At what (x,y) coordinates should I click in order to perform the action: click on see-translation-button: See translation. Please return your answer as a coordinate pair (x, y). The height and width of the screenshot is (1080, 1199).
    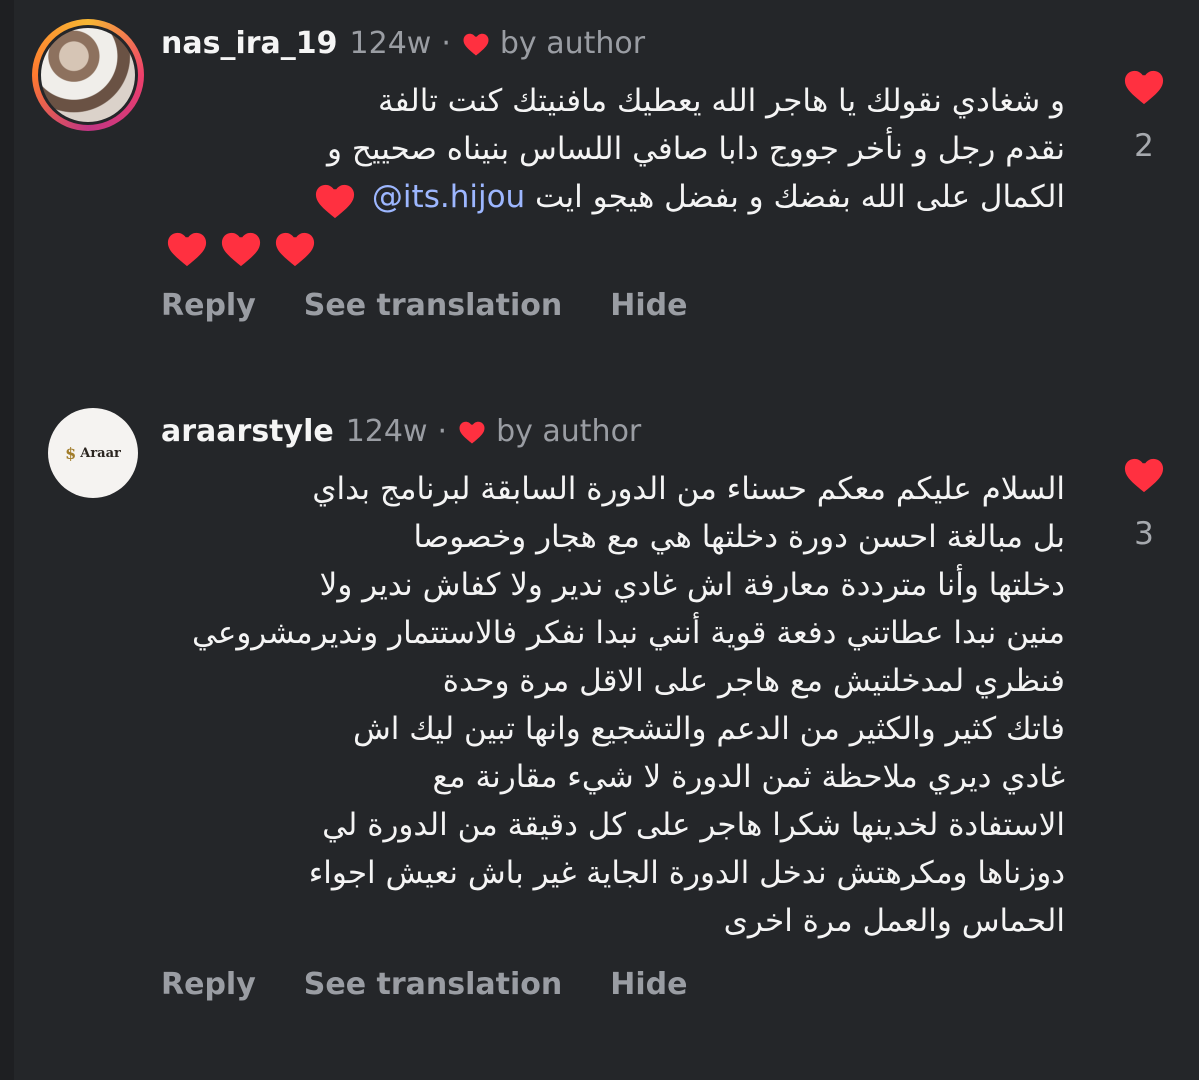
    Looking at the image, I should click on (433, 984).